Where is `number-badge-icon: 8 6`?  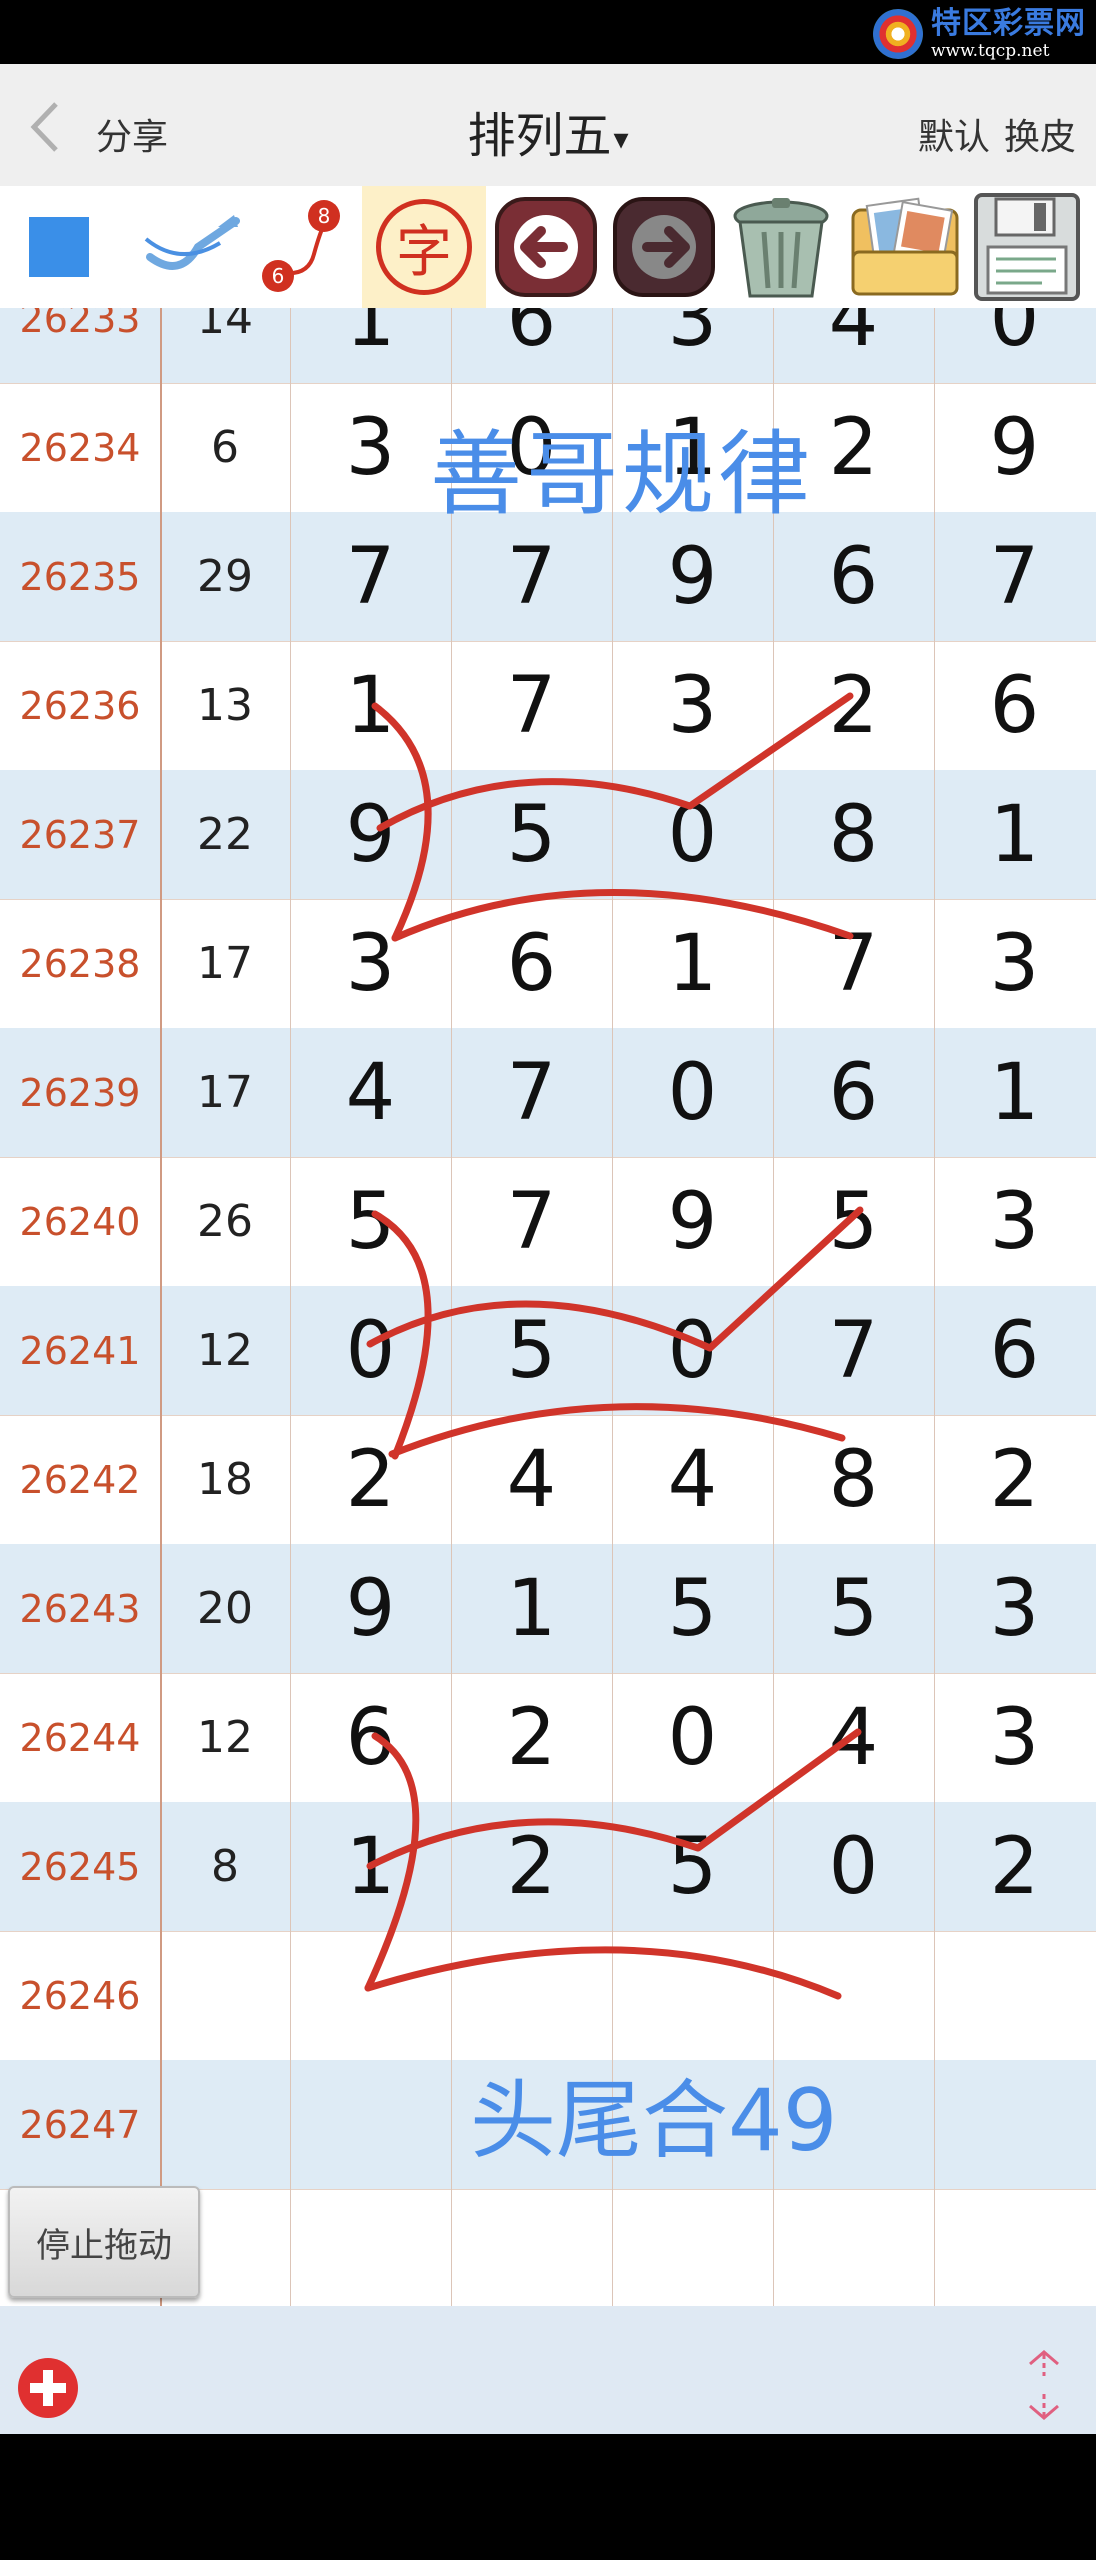 number-badge-icon: 8 6 is located at coordinates (302, 247).